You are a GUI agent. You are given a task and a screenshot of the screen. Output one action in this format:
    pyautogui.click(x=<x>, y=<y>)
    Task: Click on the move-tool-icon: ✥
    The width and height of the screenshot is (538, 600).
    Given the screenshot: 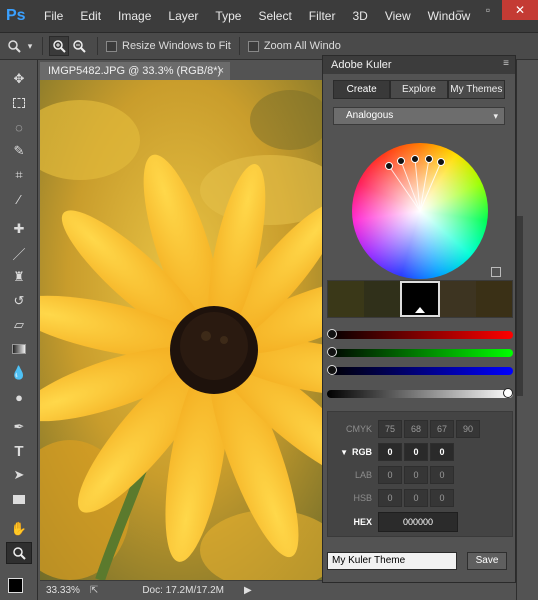 What is the action you would take?
    pyautogui.click(x=19, y=79)
    